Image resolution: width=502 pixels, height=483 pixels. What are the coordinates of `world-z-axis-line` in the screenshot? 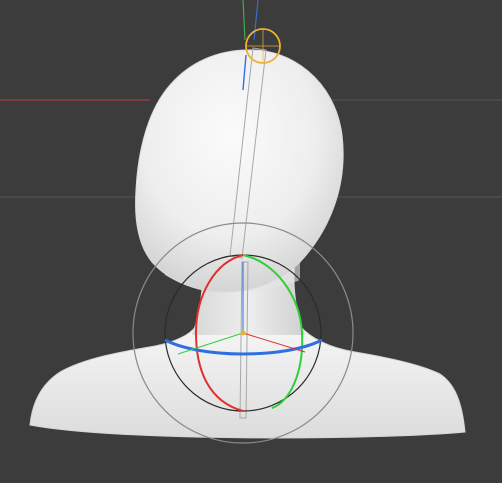 It's located at (256, 20).